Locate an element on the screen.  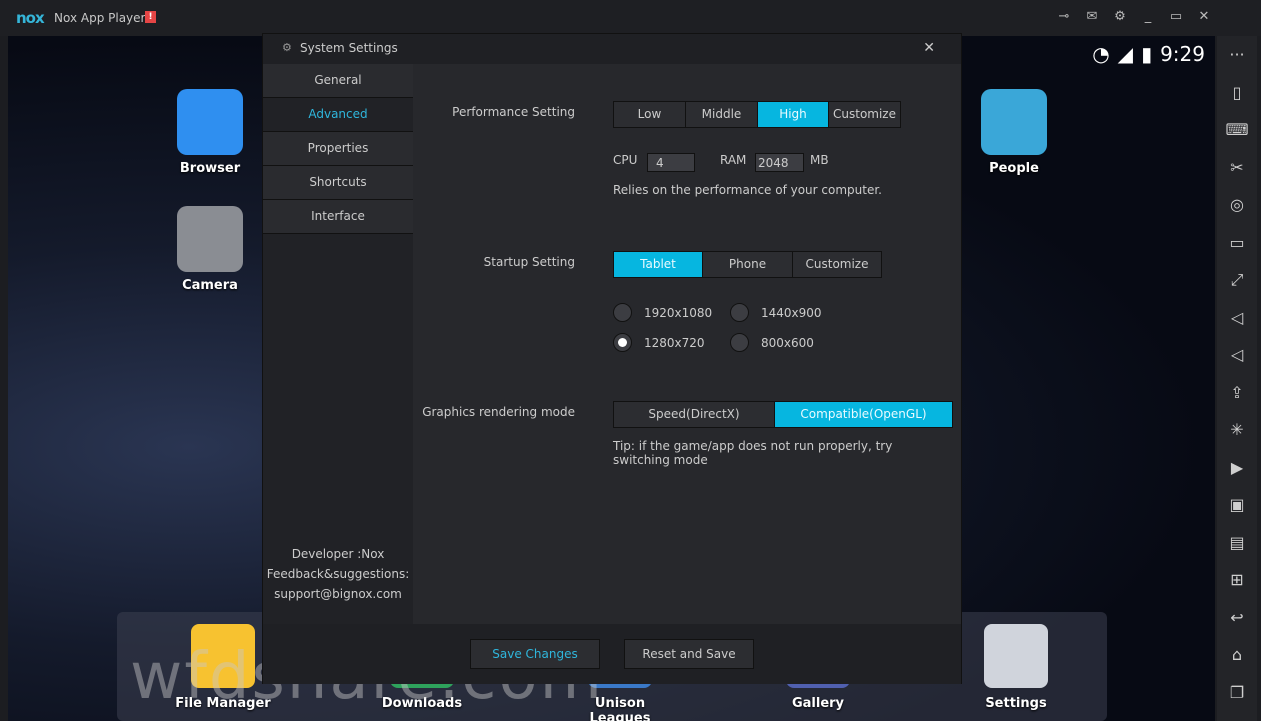
location-icon: ◎ is located at coordinates (1237, 205).